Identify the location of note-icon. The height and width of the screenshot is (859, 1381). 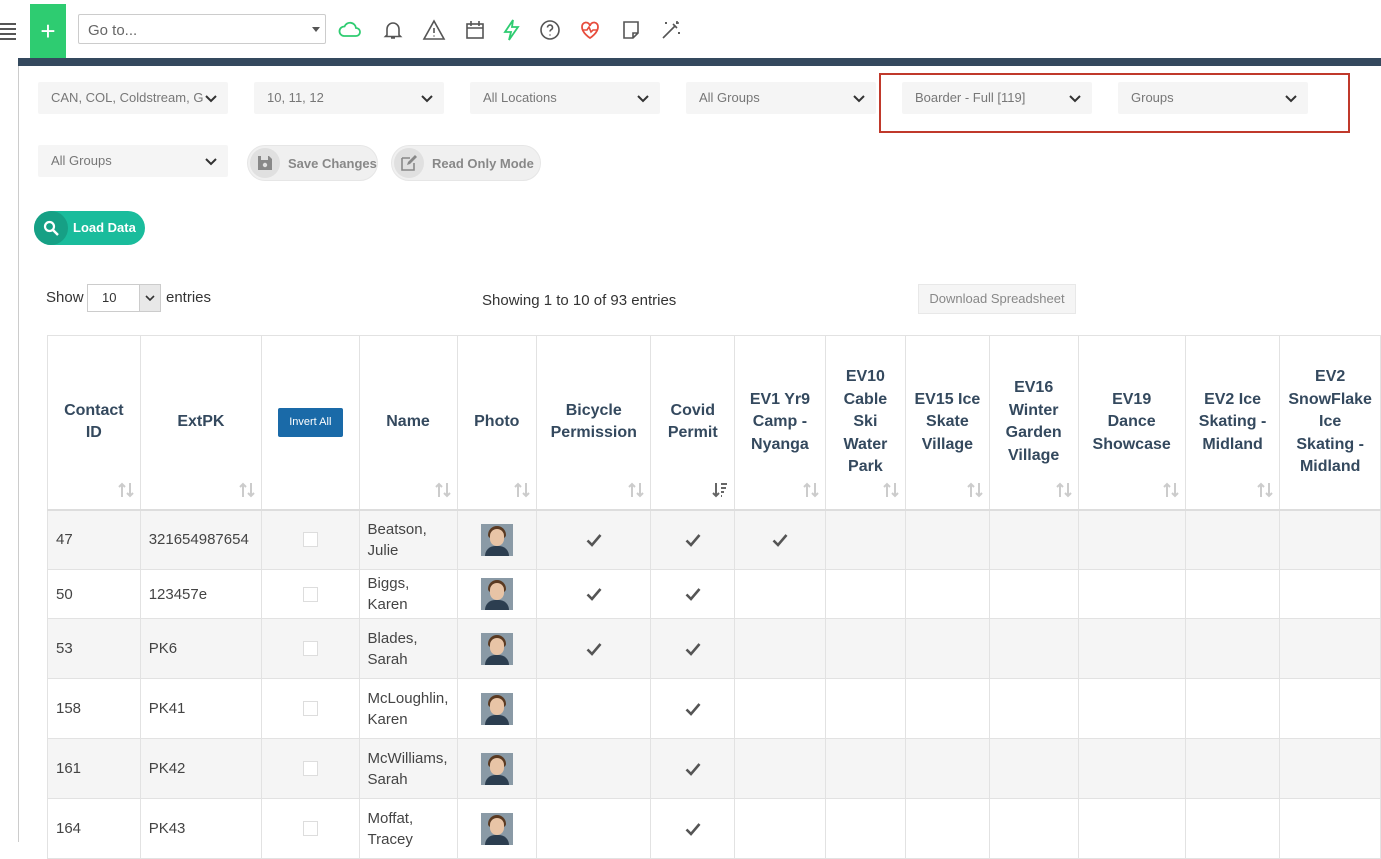
(631, 30).